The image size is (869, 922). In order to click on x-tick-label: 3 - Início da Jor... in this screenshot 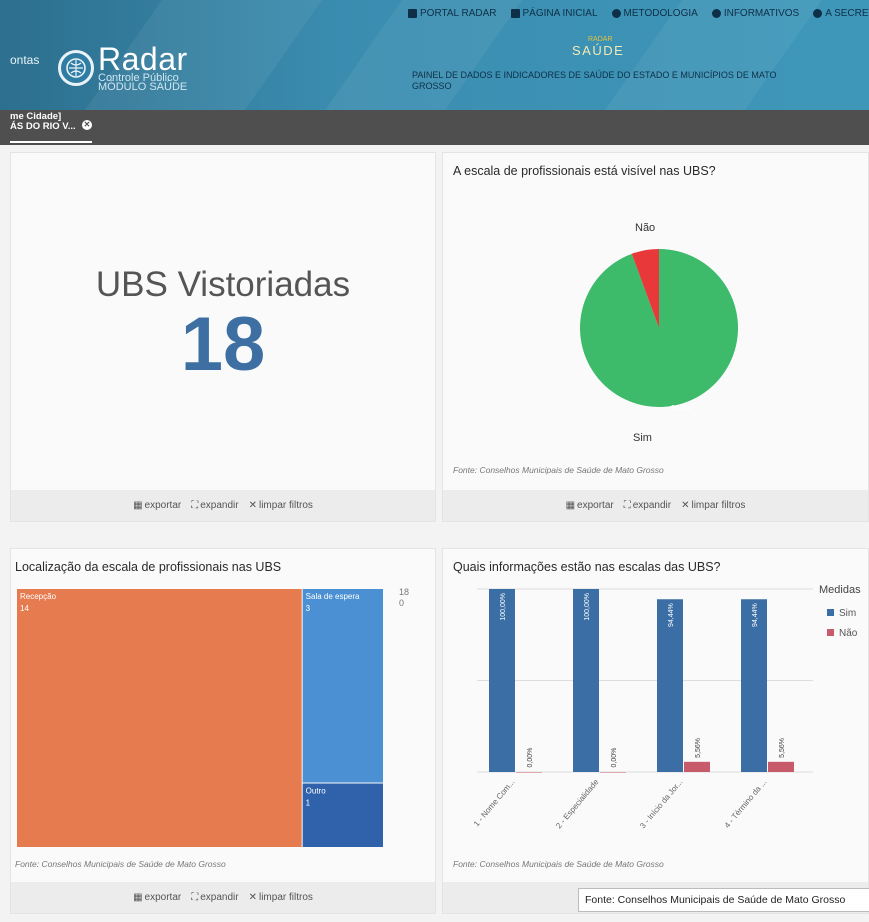, I will do `click(661, 804)`.